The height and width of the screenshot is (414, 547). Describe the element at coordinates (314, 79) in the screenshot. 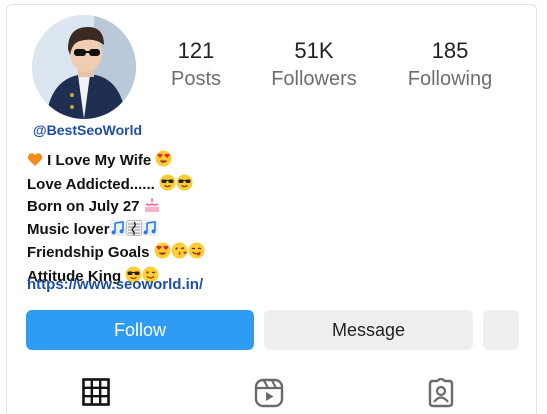

I see `followers-label: Followers` at that location.